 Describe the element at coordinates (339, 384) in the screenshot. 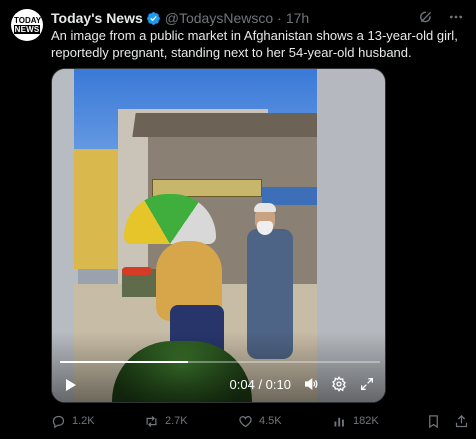

I see `settings-icon` at that location.